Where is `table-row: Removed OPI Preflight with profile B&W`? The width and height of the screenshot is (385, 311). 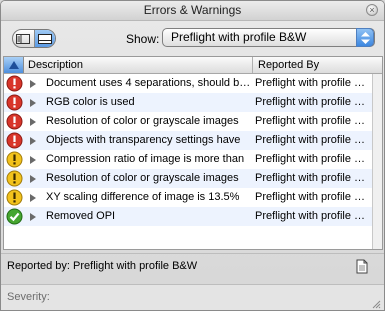 table-row: Removed OPI Preflight with profile B&W is located at coordinates (188, 216).